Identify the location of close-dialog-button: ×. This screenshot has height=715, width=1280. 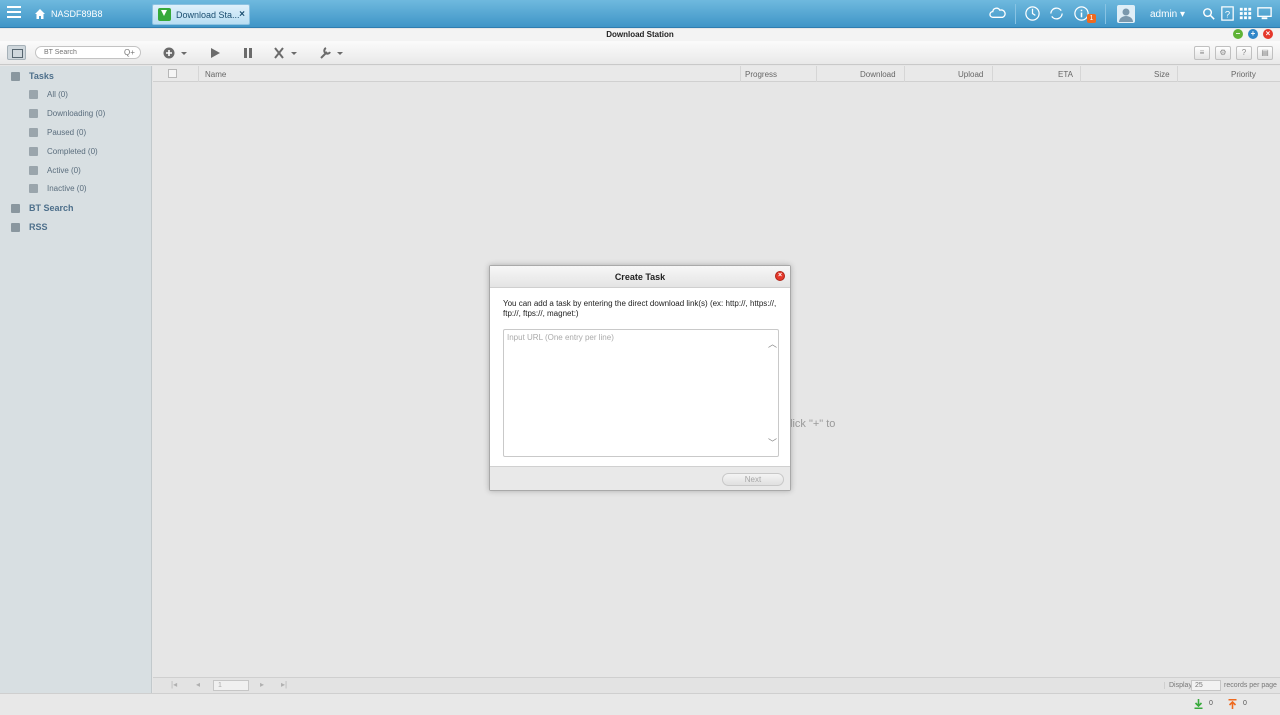
(780, 276).